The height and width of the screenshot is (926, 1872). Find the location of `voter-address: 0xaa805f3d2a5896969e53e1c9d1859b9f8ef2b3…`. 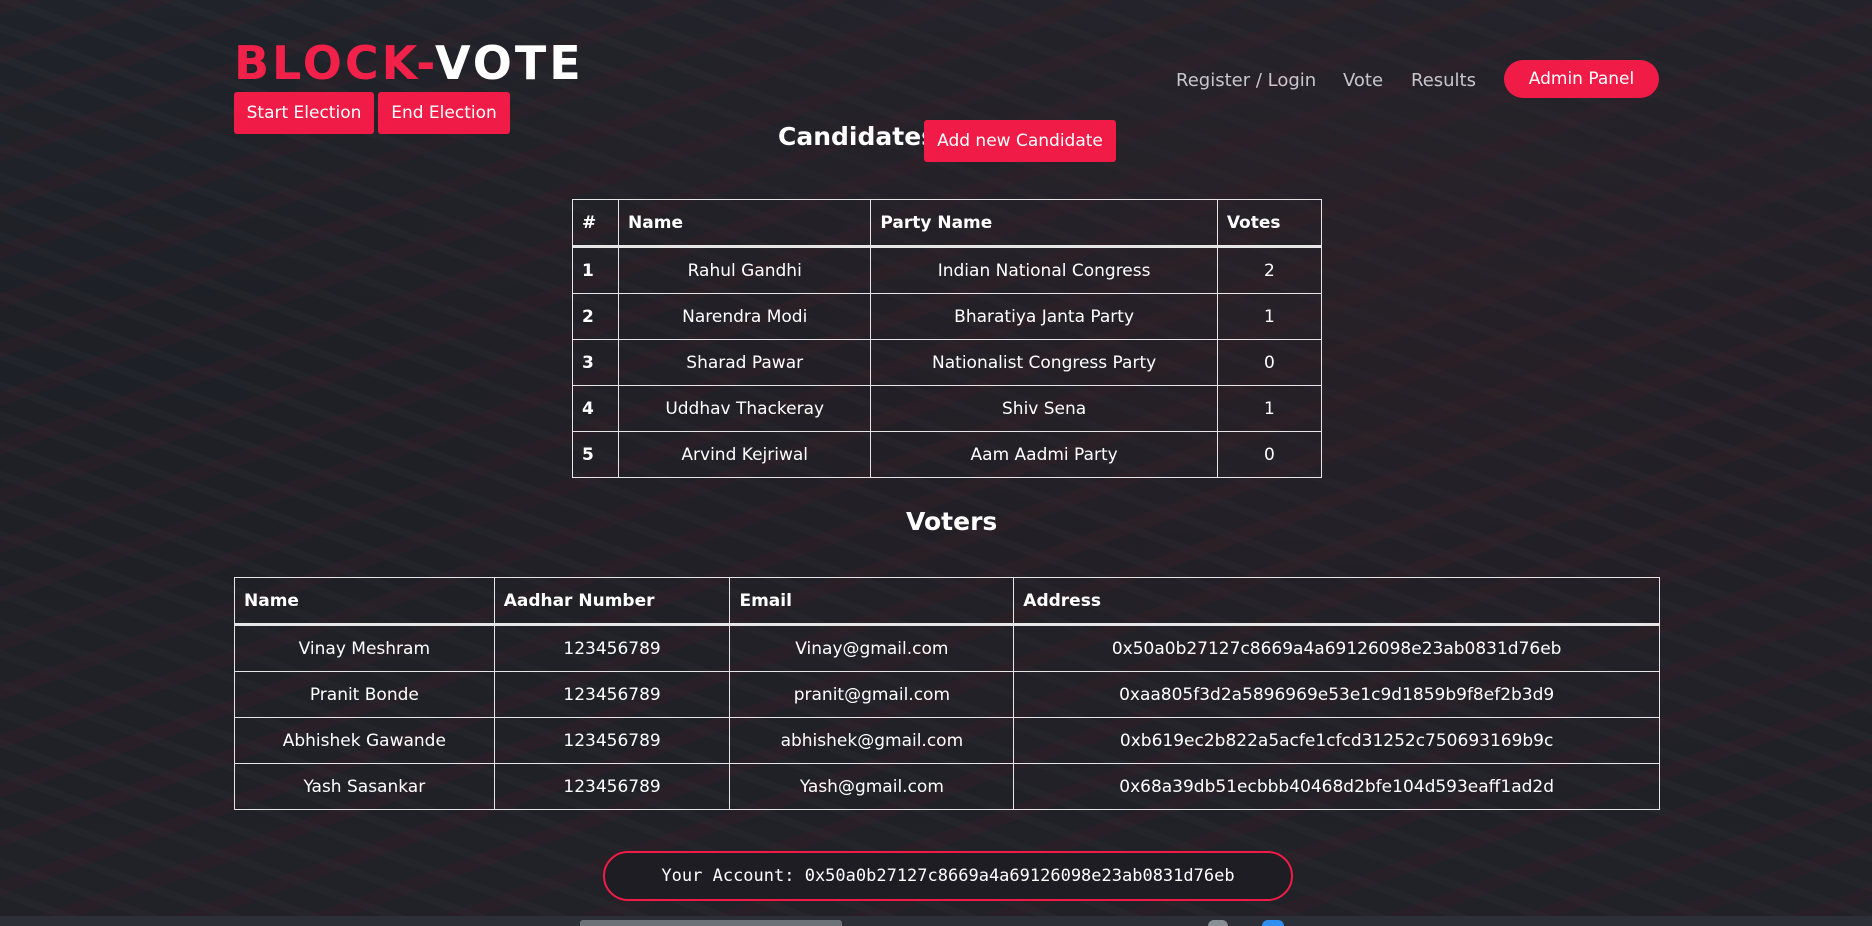

voter-address: 0xaa805f3d2a5896969e53e1c9d1859b9f8ef2b3… is located at coordinates (1336, 694).